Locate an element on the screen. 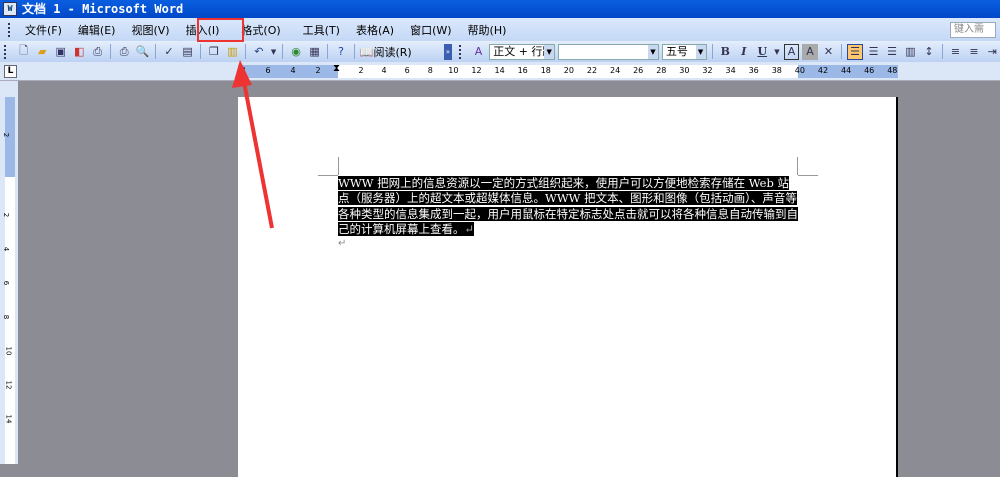 The image size is (1000, 477). arrow-head is located at coordinates (242, 74).